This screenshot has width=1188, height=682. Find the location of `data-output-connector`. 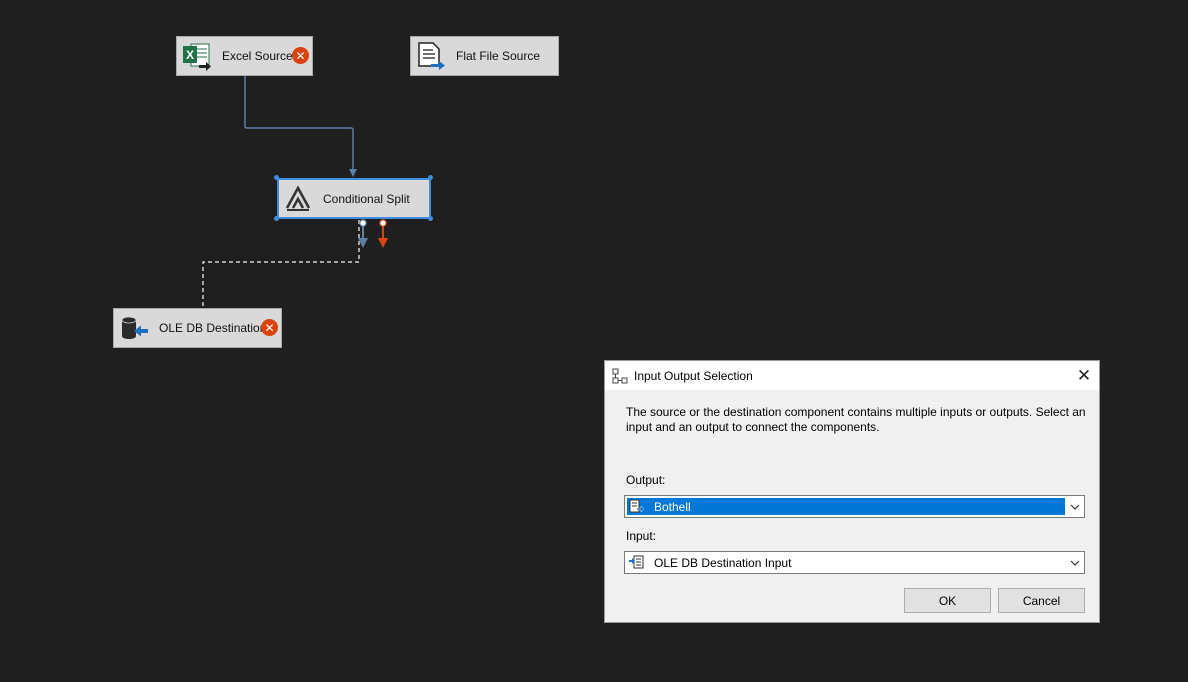

data-output-connector is located at coordinates (363, 223).